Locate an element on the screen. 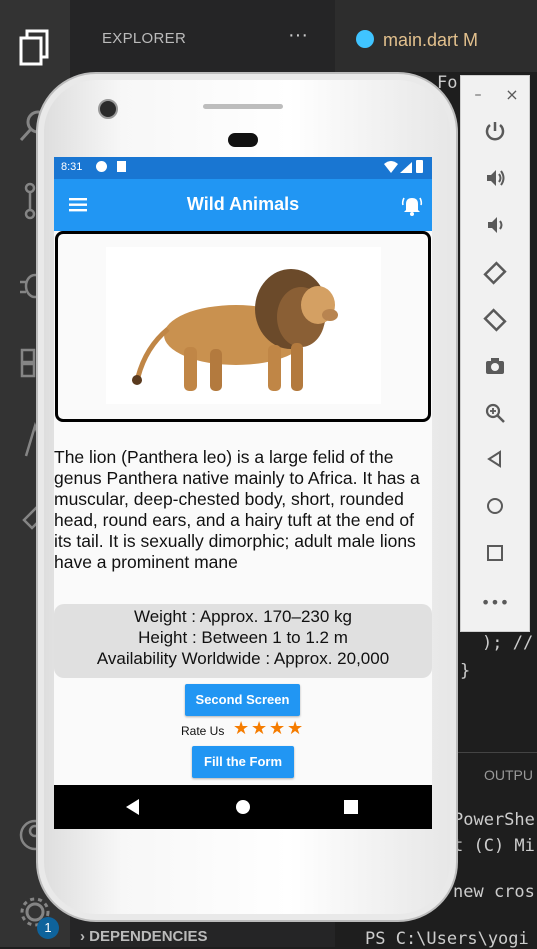 Image resolution: width=537 pixels, height=949 pixels. code-line: } is located at coordinates (465, 671).